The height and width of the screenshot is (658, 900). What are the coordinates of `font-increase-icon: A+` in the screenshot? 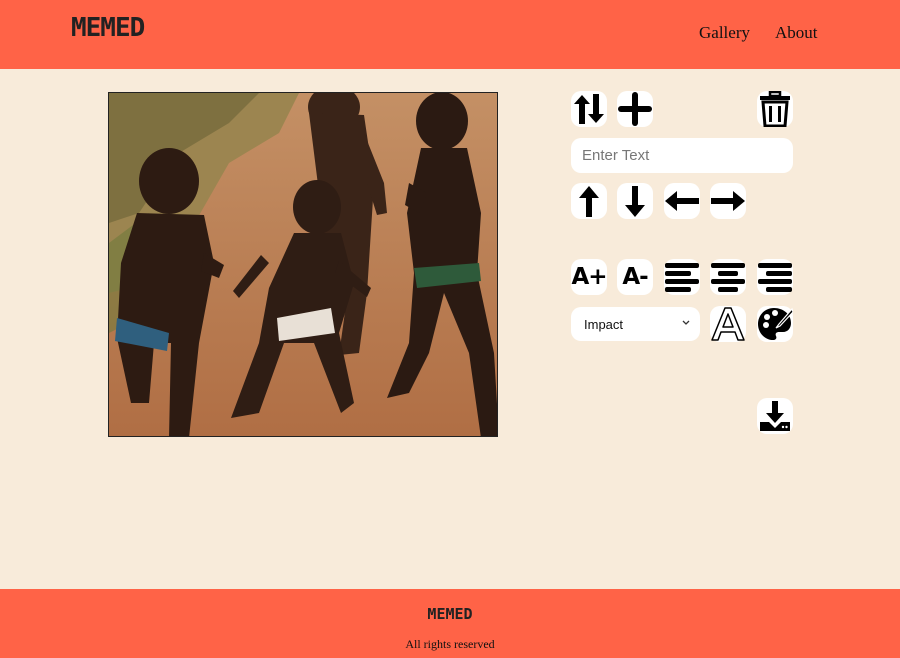 It's located at (589, 277).